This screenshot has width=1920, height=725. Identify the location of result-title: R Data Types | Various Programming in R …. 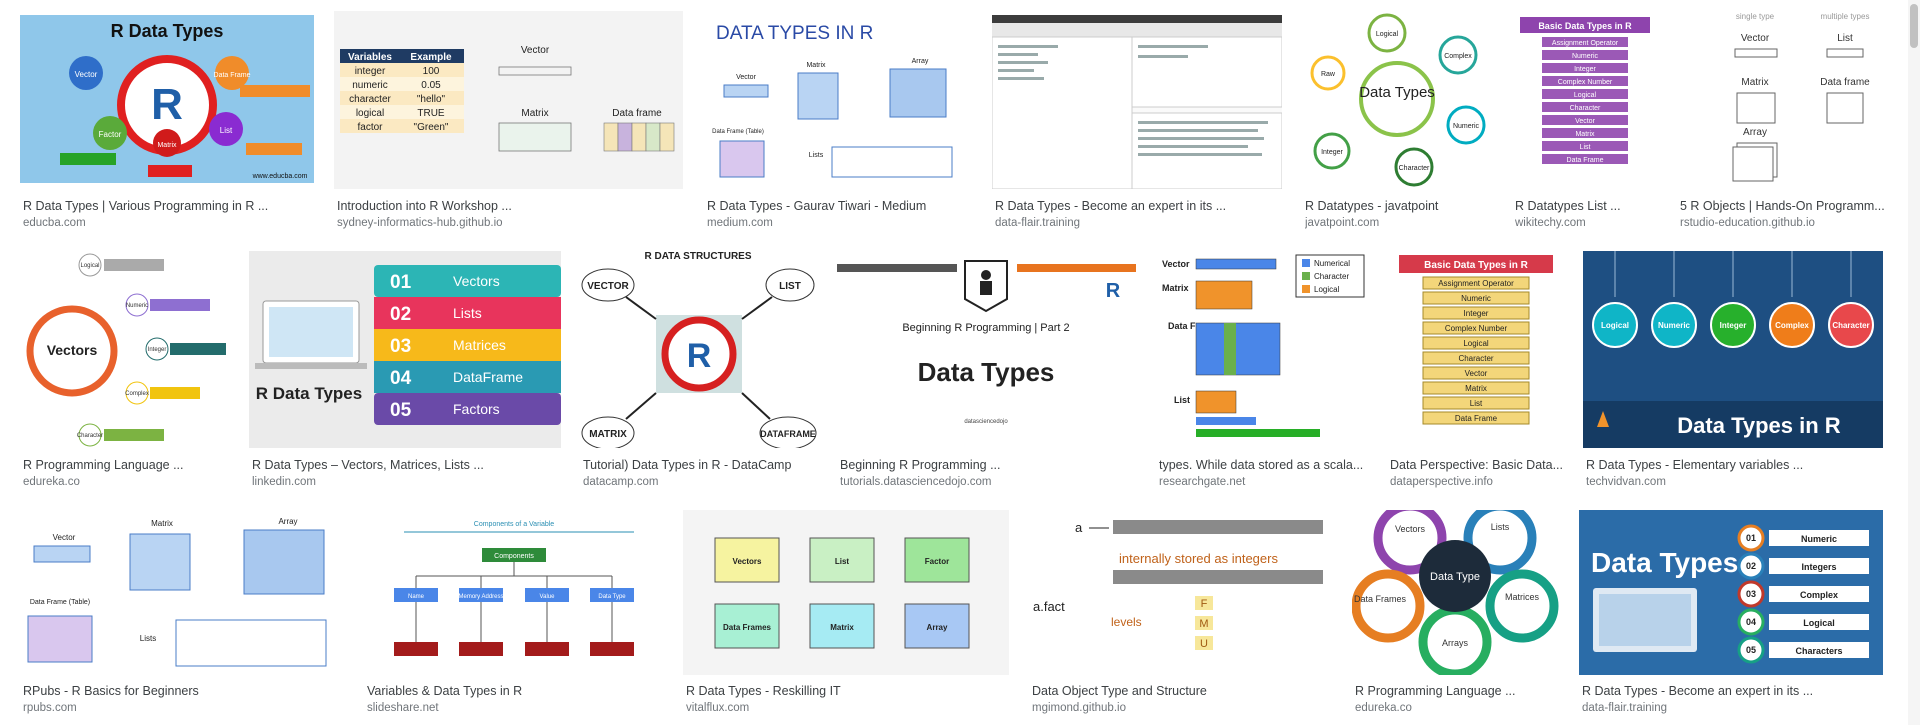
(170, 206).